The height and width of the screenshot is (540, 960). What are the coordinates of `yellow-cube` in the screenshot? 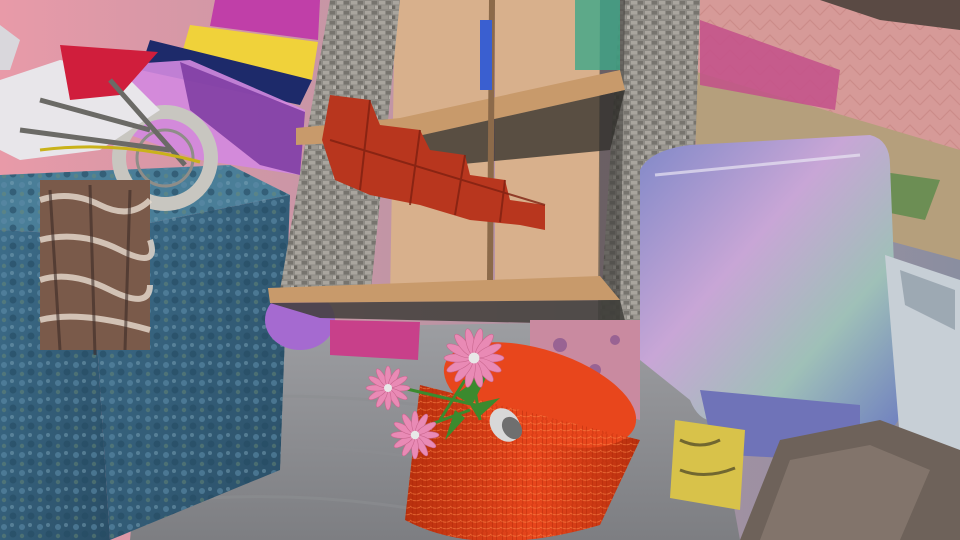 It's located at (707, 465).